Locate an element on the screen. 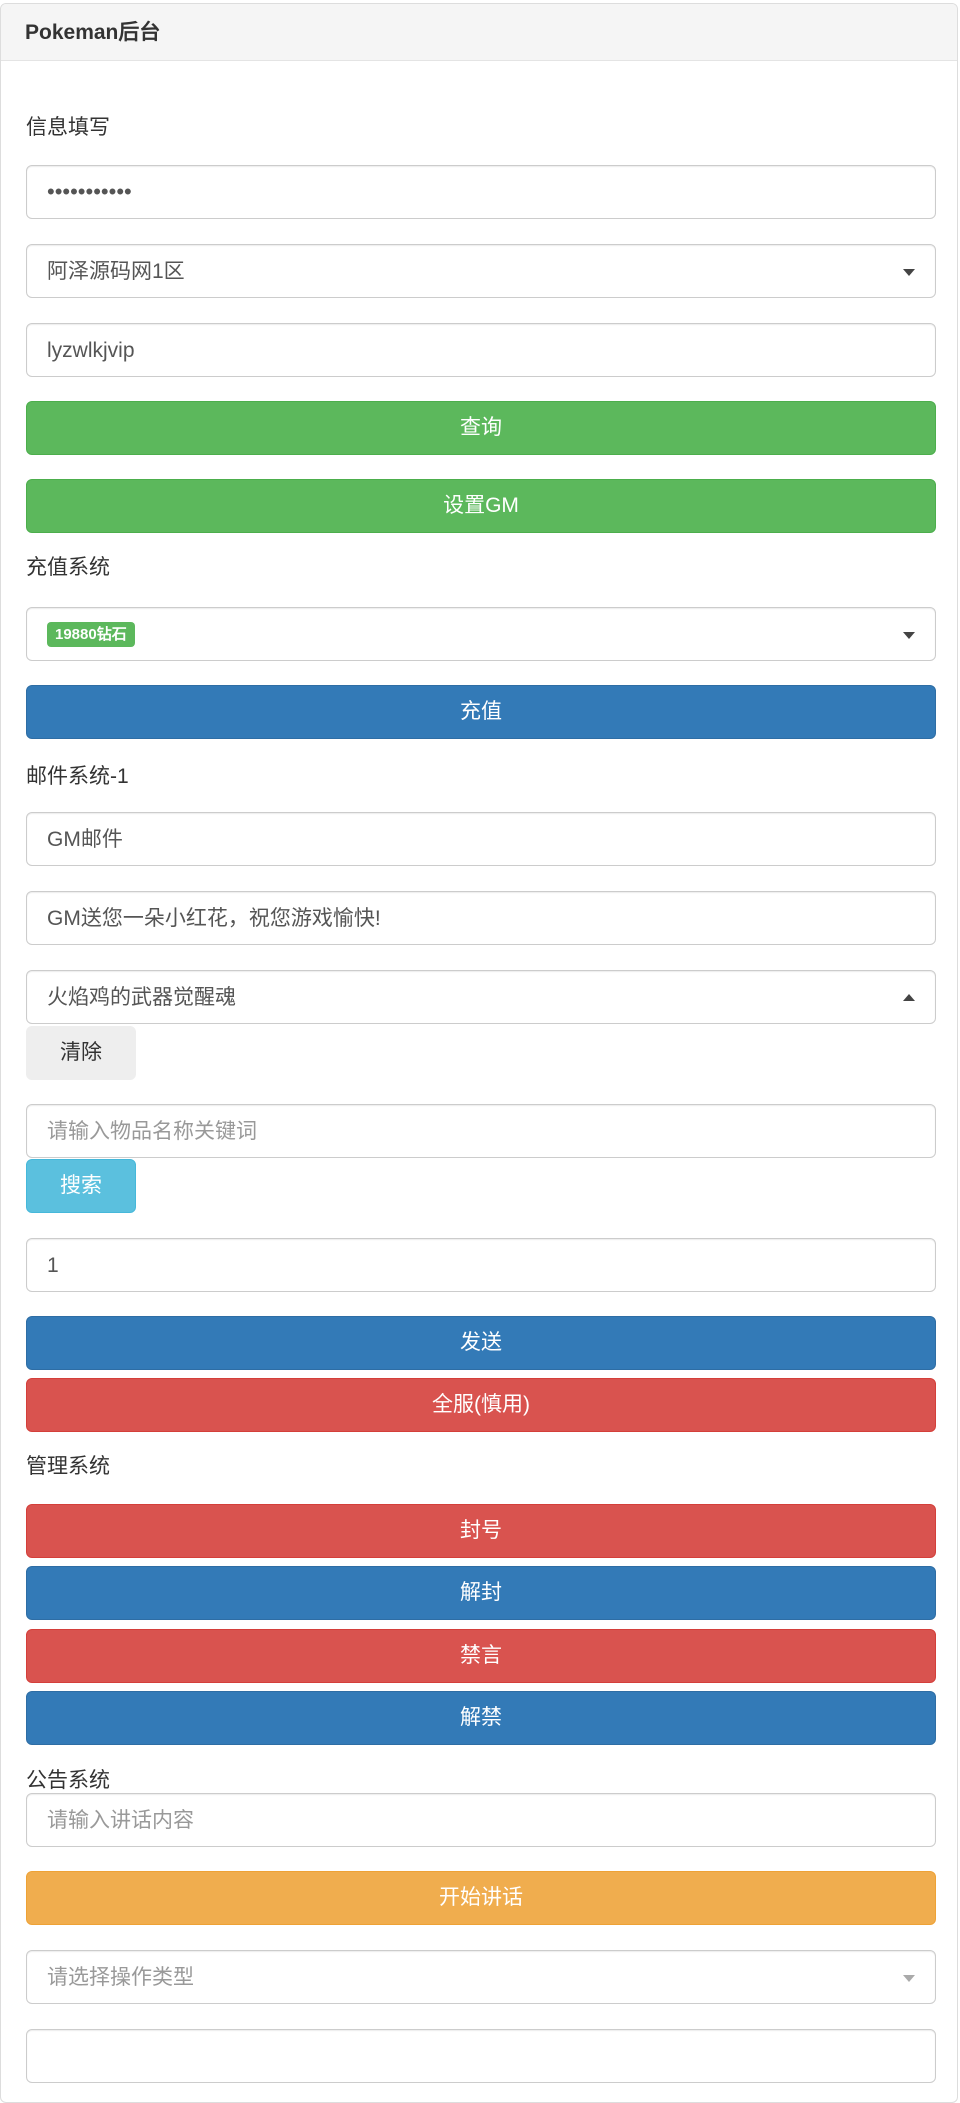  account-input: lyzwlkjvip is located at coordinates (481, 350).